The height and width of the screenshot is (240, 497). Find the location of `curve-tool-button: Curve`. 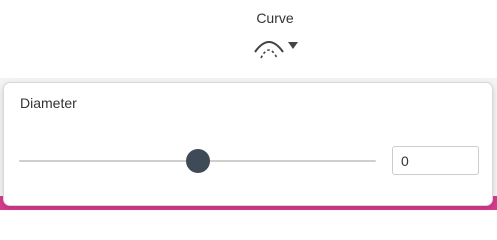

curve-tool-button: Curve is located at coordinates (275, 38).